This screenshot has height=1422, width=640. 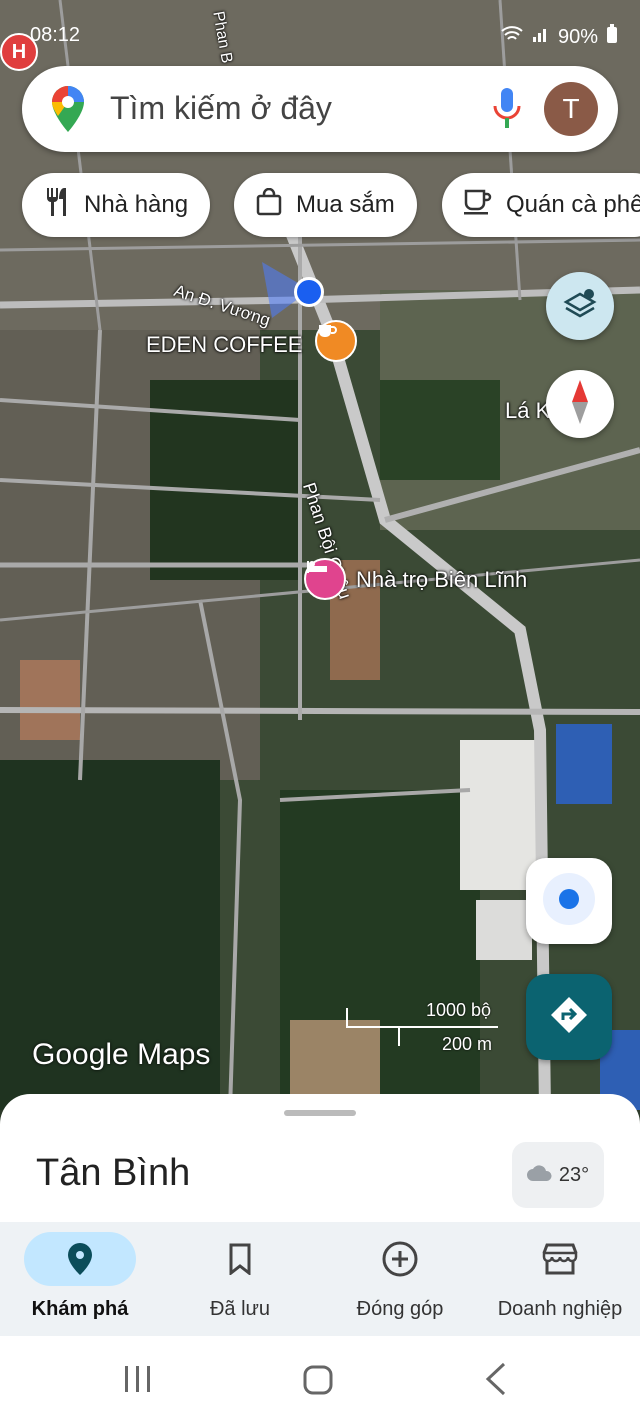 I want to click on my-location-icon, so click(x=569, y=901).